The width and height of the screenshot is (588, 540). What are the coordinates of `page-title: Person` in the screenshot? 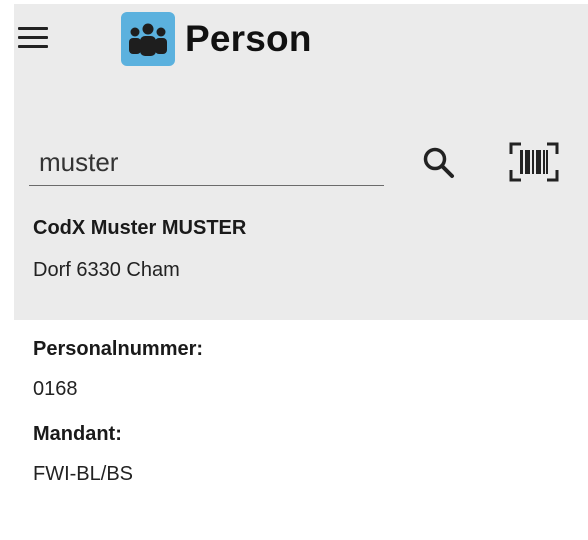 It's located at (248, 38).